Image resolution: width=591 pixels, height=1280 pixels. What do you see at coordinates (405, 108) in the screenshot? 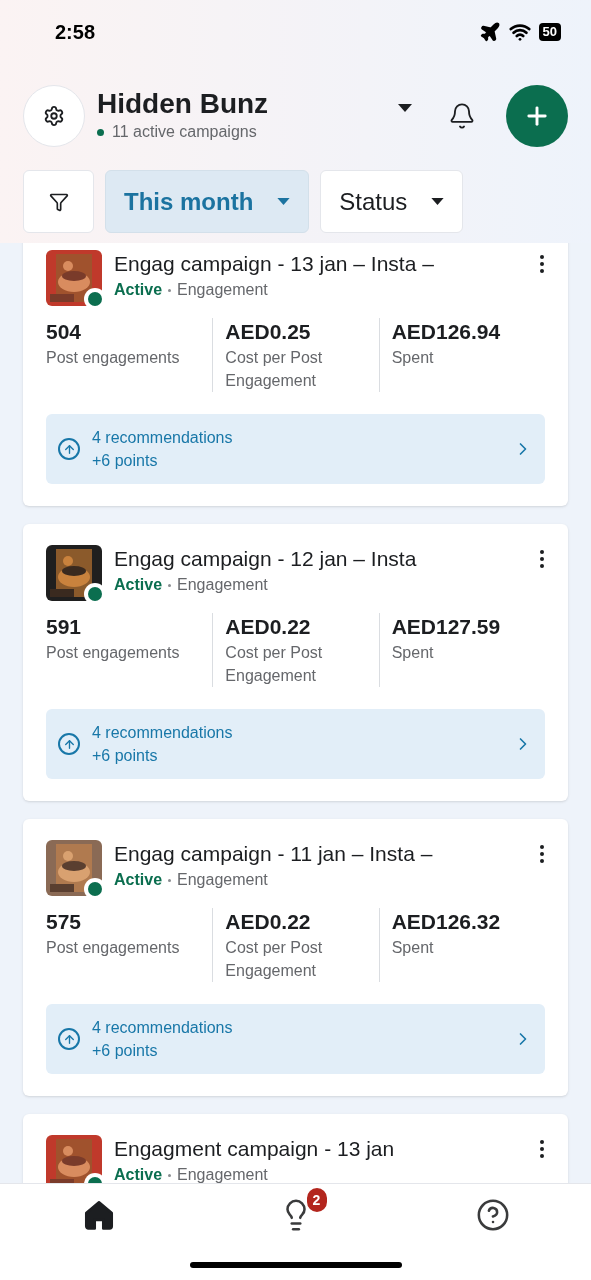
I see `account-dropdown-caret` at bounding box center [405, 108].